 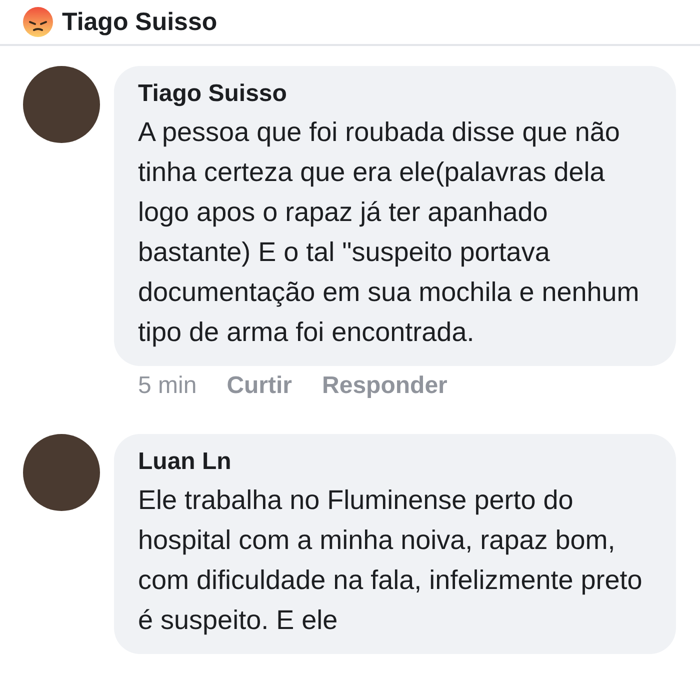 What do you see at coordinates (167, 386) in the screenshot?
I see `comment-time: 5 min` at bounding box center [167, 386].